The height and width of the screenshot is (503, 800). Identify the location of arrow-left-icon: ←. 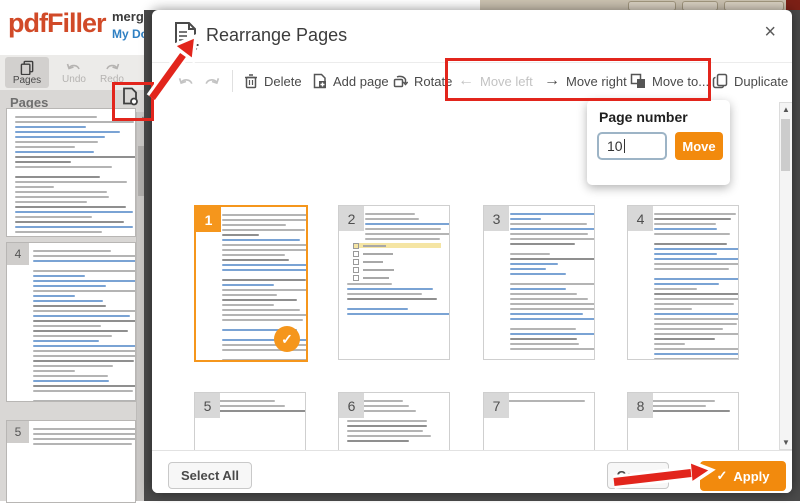
(466, 80).